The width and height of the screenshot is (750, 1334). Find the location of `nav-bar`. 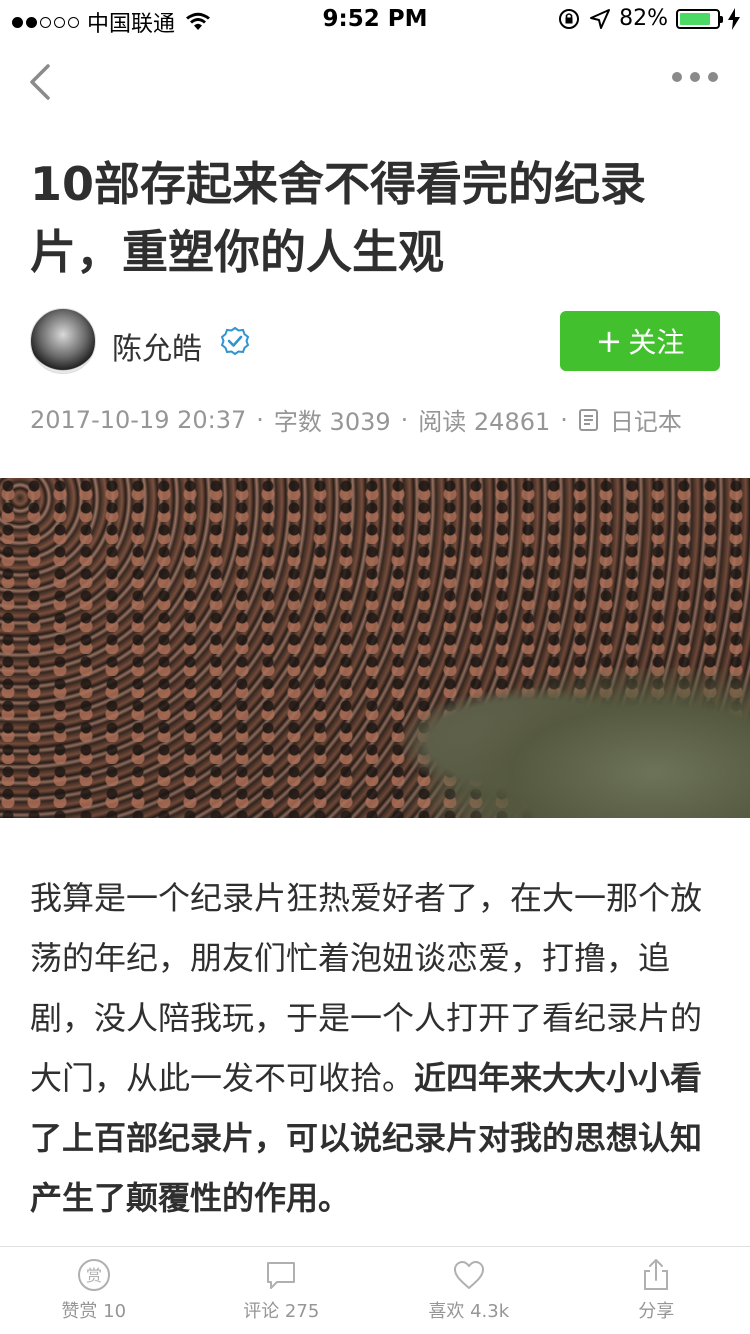

nav-bar is located at coordinates (375, 84).